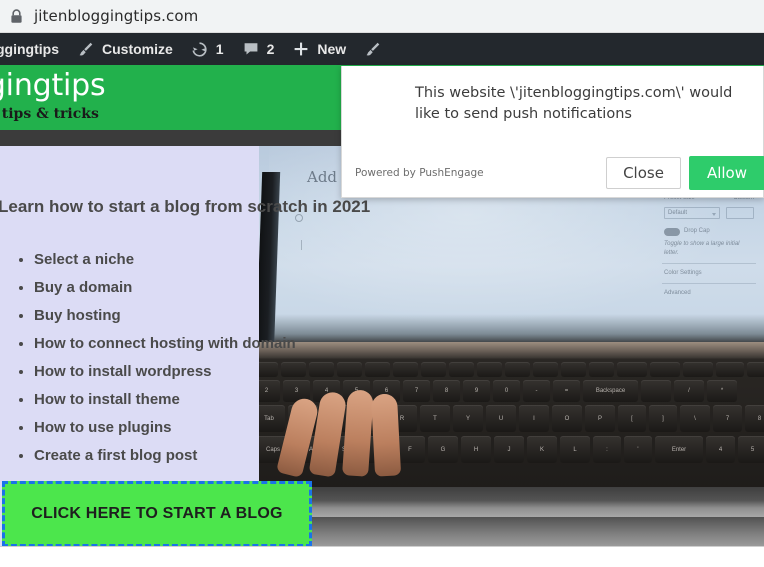 The height and width of the screenshot is (567, 764). Describe the element at coordinates (683, 273) in the screenshot. I see `panel-color-settings-label: Color Settings` at that location.